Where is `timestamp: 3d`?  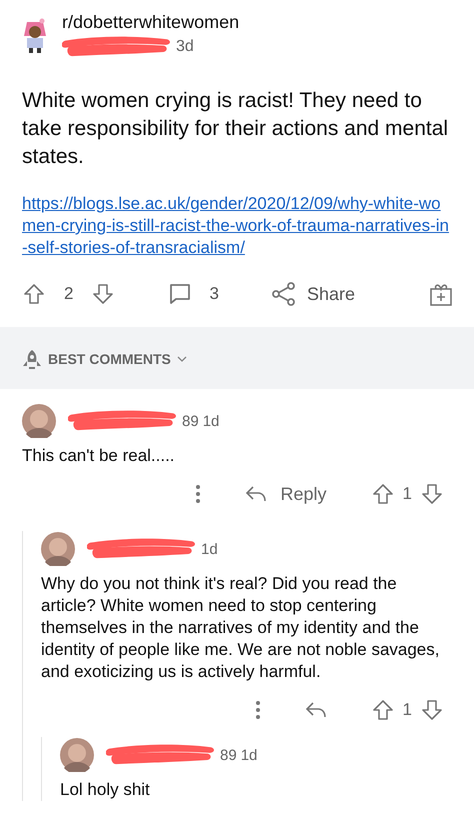 timestamp: 3d is located at coordinates (185, 47).